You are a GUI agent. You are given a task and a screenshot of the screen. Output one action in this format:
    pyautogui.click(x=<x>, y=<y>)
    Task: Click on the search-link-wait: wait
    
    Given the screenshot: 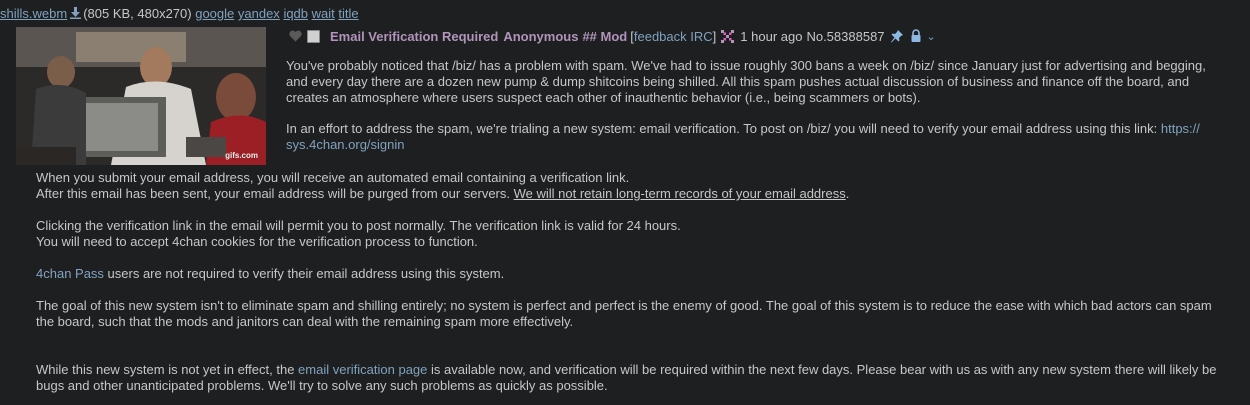 What is the action you would take?
    pyautogui.click(x=323, y=13)
    